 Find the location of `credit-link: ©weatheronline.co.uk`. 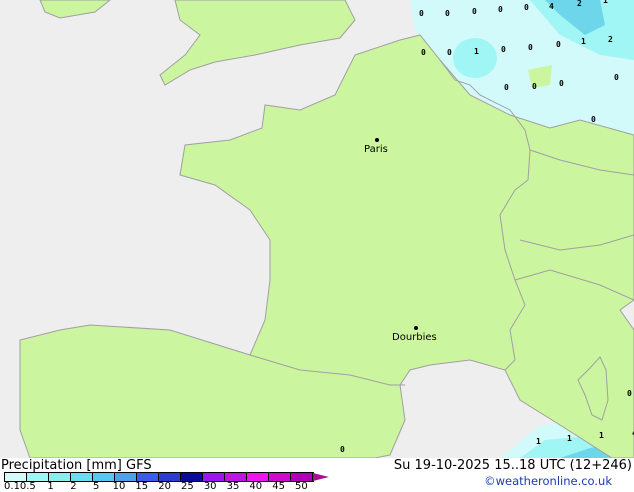

credit-link: ©weatheronline.co.uk is located at coordinates (548, 481).